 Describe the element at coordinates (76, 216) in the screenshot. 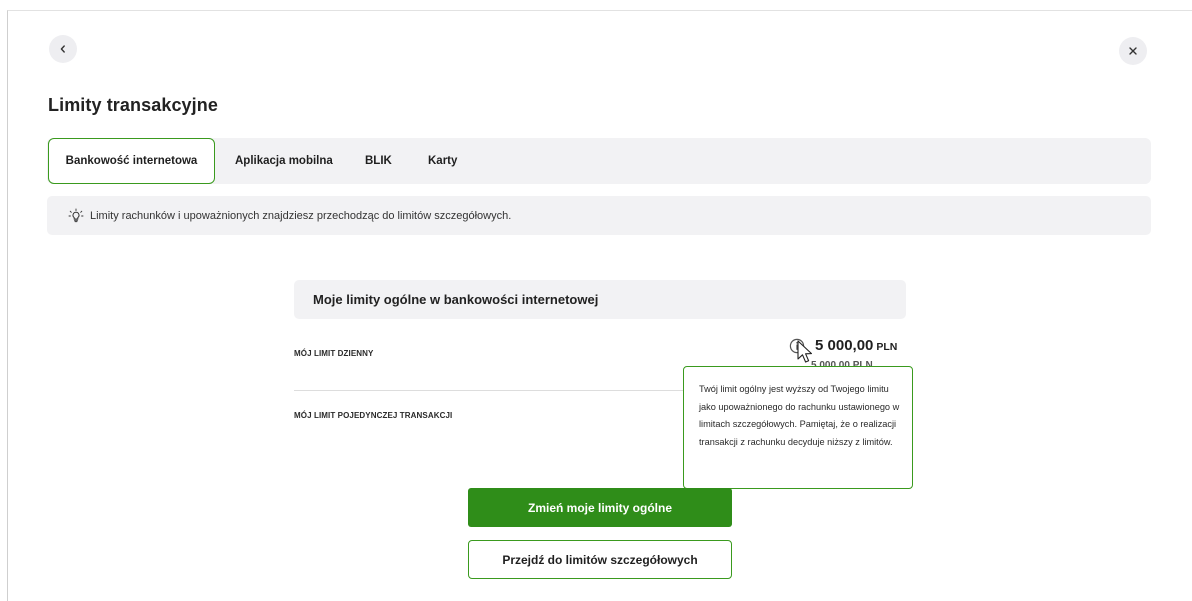

I see `lightbulb-icon` at that location.